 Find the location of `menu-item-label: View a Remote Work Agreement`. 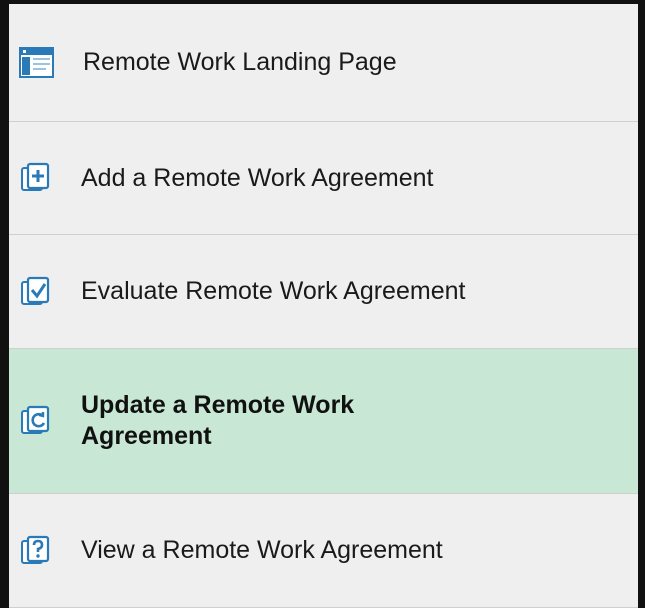

menu-item-label: View a Remote Work Agreement is located at coordinates (262, 550).